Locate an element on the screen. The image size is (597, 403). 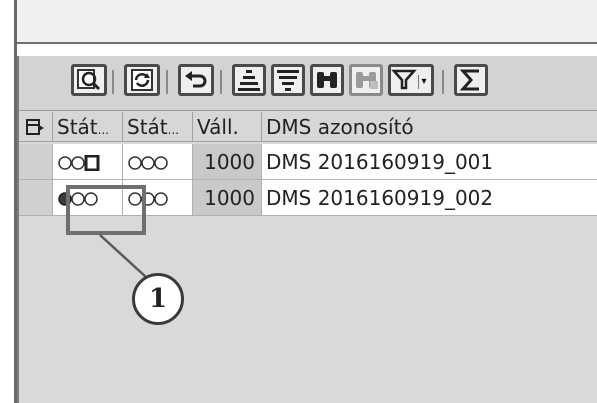
window-left-border is located at coordinates (8, 201).